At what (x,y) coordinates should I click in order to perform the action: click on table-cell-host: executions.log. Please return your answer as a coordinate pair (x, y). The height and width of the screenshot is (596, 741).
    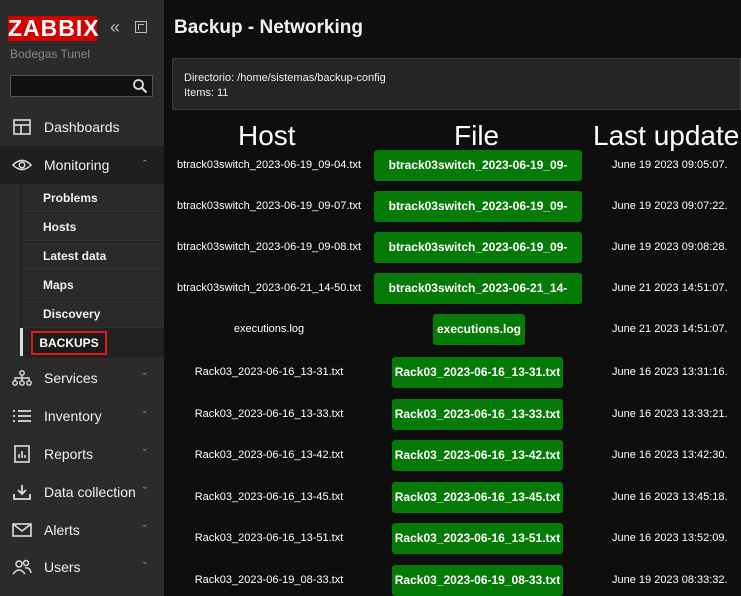
    Looking at the image, I should click on (269, 329).